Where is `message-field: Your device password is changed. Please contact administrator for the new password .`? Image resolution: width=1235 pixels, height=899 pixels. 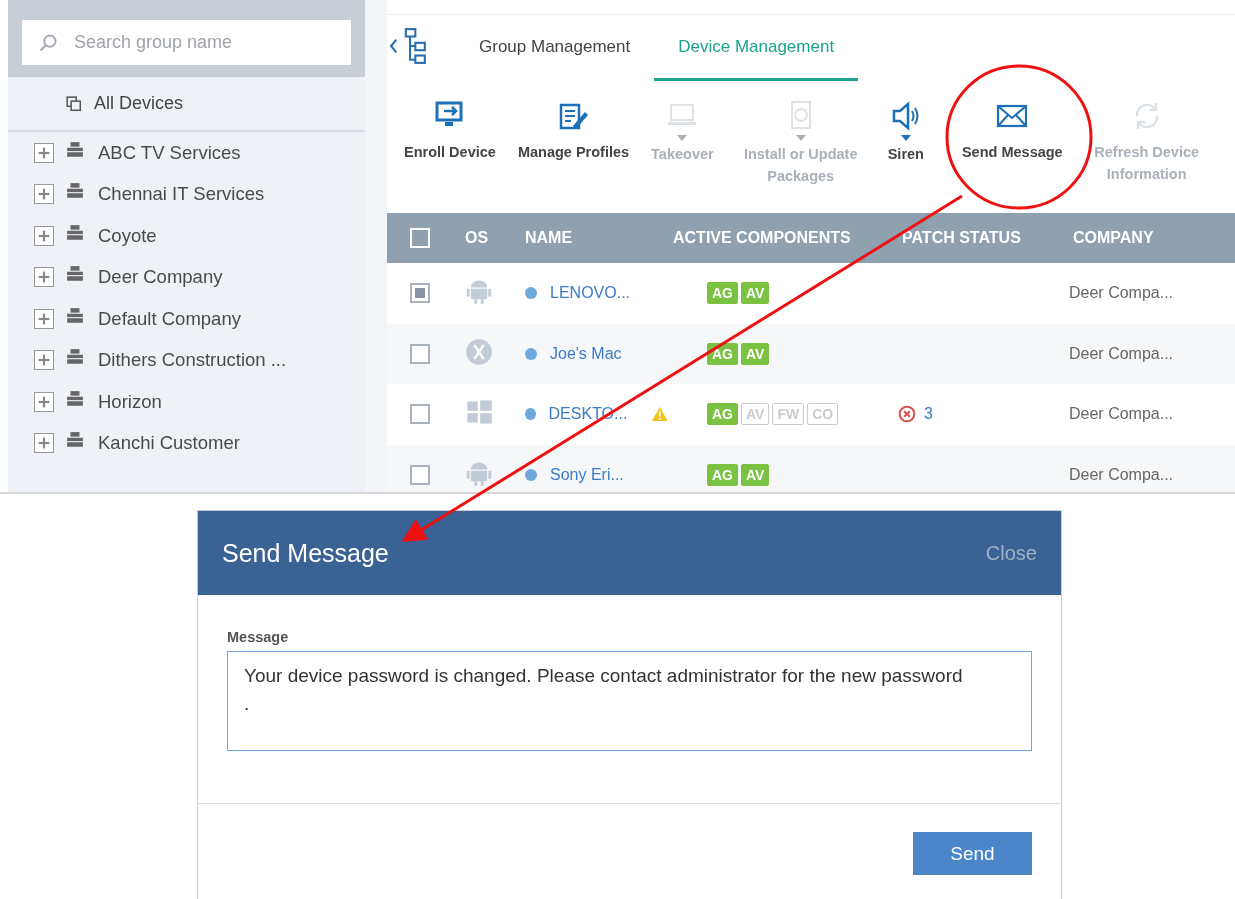 message-field: Your device password is changed. Please contact administrator for the new password . is located at coordinates (629, 701).